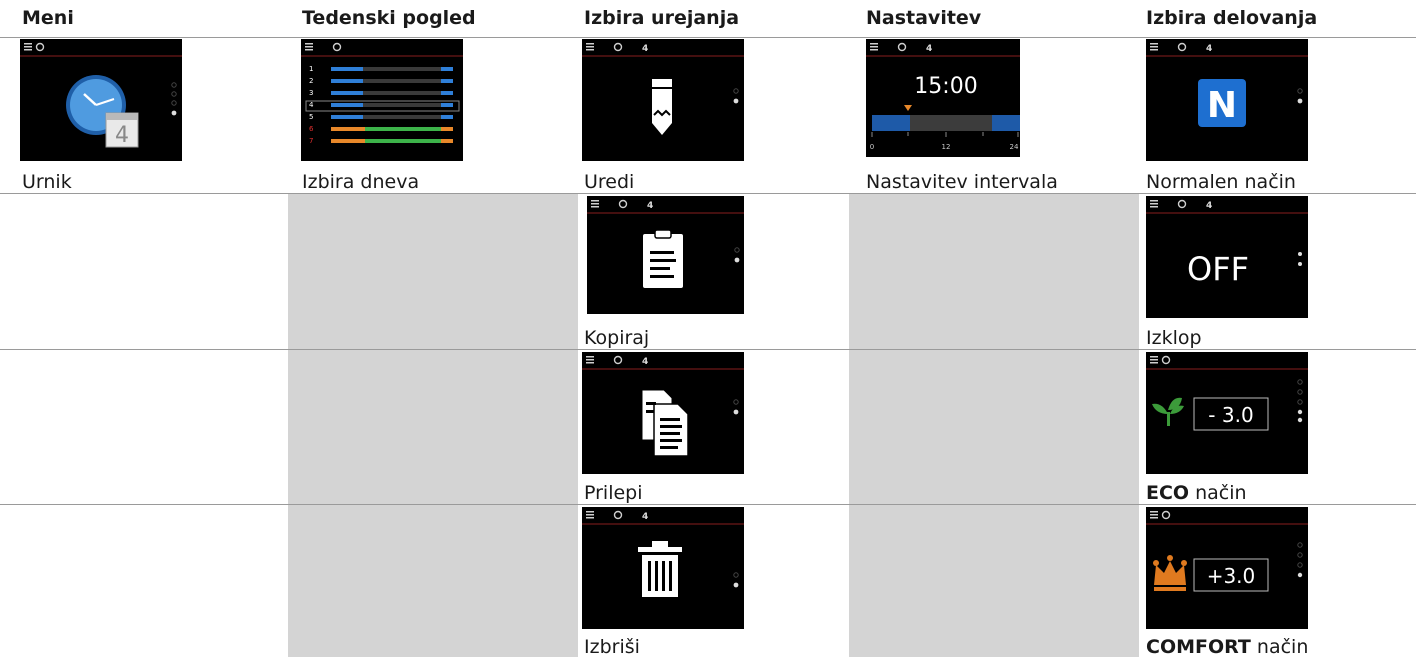 This screenshot has height=659, width=1416. What do you see at coordinates (662, 107) in the screenshot?
I see `pencil-icon` at bounding box center [662, 107].